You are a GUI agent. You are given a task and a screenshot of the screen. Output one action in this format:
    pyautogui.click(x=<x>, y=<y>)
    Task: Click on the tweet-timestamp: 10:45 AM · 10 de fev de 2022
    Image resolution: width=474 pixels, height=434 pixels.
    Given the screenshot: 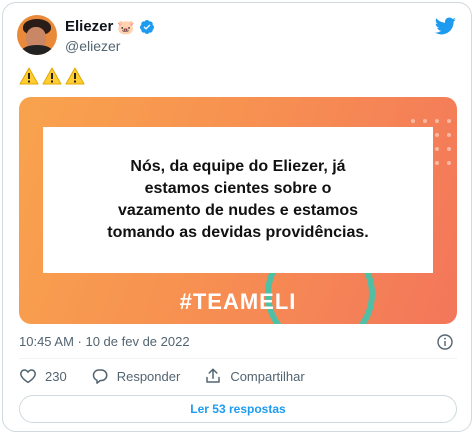 What is the action you would take?
    pyautogui.click(x=104, y=341)
    